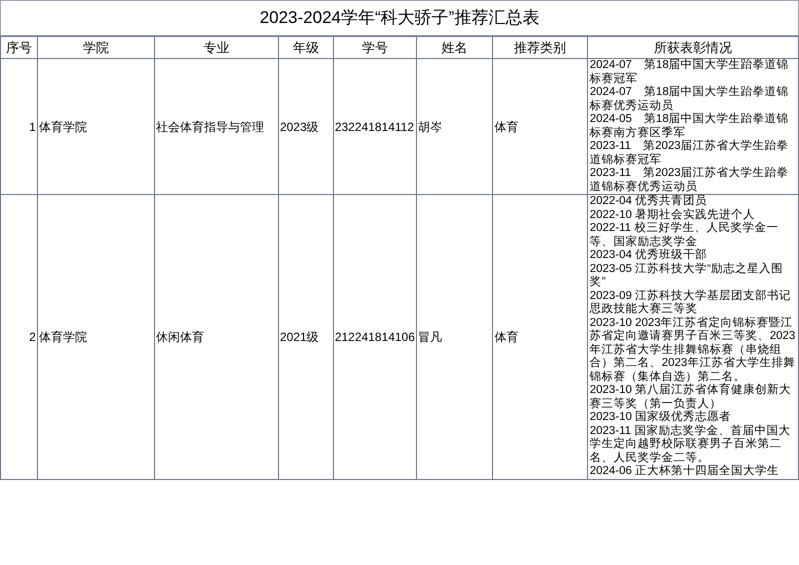  What do you see at coordinates (455, 47) in the screenshot?
I see `column-header: 姓名` at bounding box center [455, 47].